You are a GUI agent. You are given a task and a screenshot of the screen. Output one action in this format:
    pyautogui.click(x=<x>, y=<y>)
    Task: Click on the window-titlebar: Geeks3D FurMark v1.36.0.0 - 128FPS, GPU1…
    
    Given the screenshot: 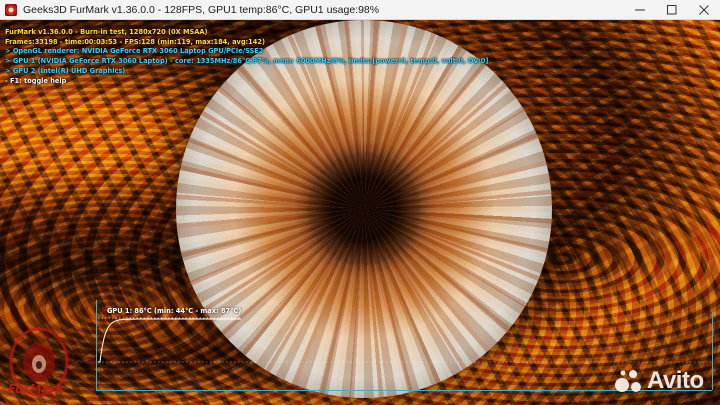 What is the action you would take?
    pyautogui.click(x=360, y=10)
    